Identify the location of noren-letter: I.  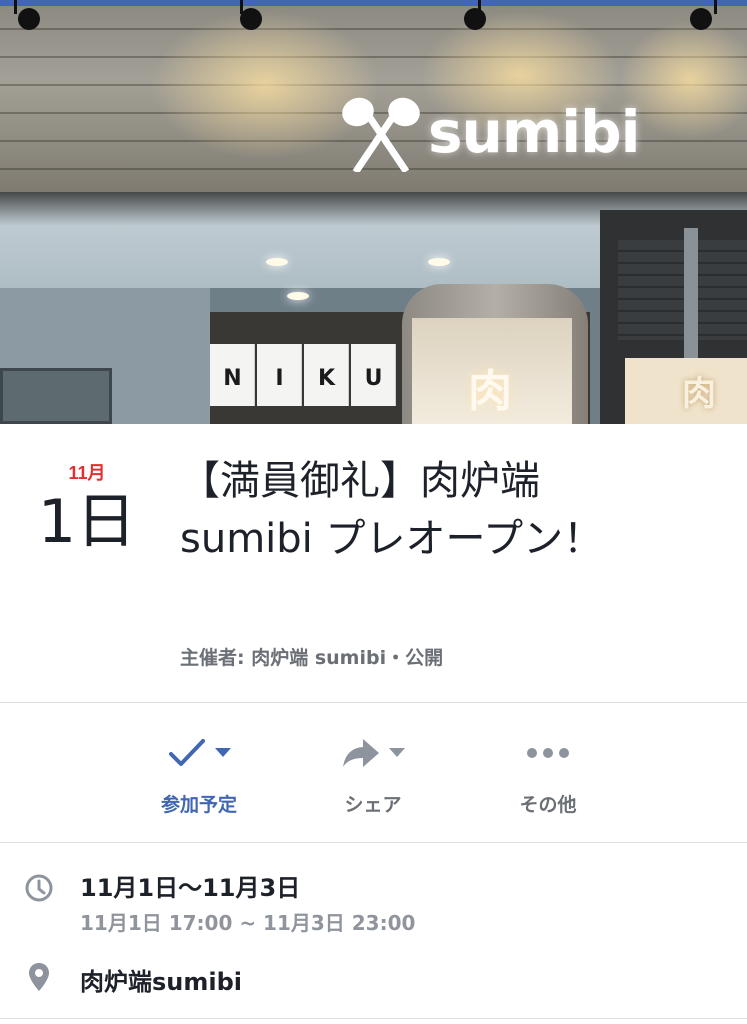
(279, 378).